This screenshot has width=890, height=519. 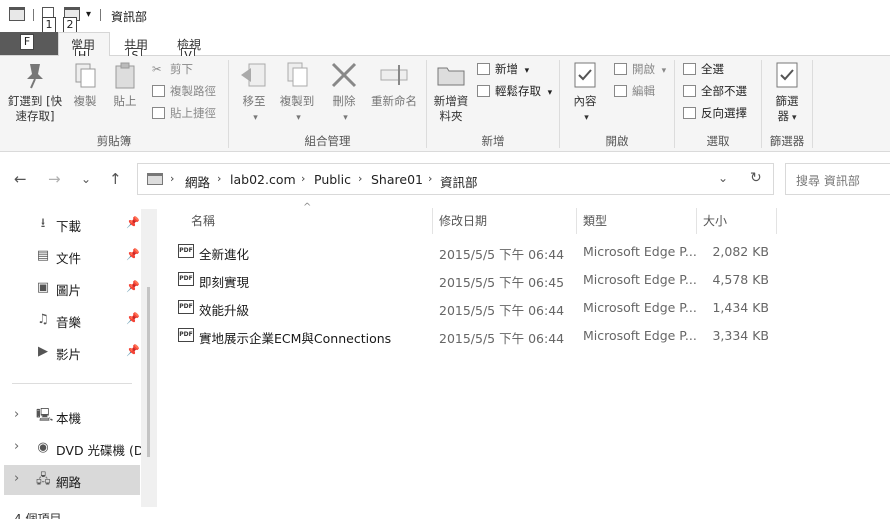 I want to click on title-bar: 1 2 ▾ 資訊部, so click(x=445, y=16).